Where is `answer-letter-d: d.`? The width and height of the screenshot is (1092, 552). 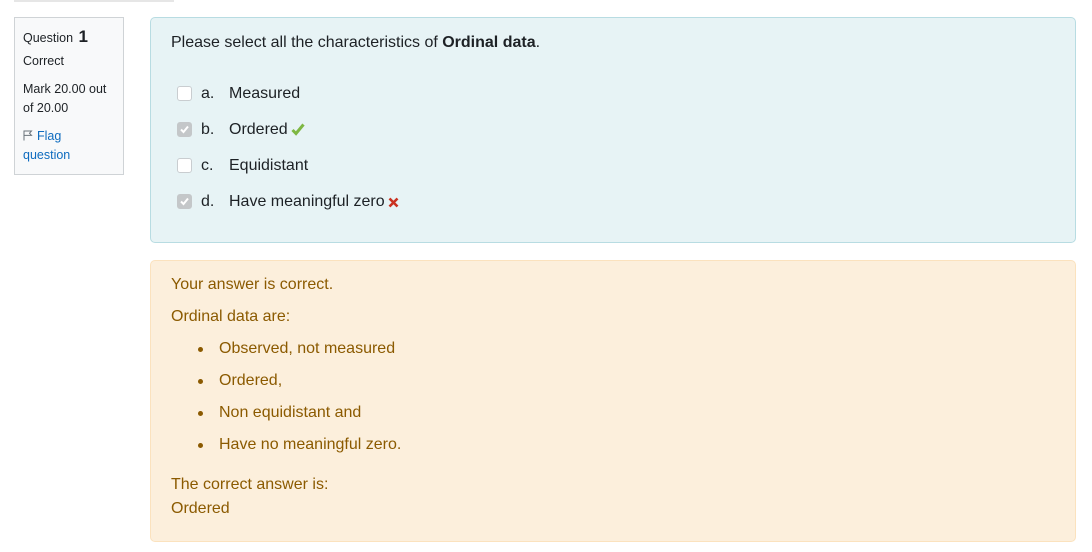 answer-letter-d: d. is located at coordinates (208, 201).